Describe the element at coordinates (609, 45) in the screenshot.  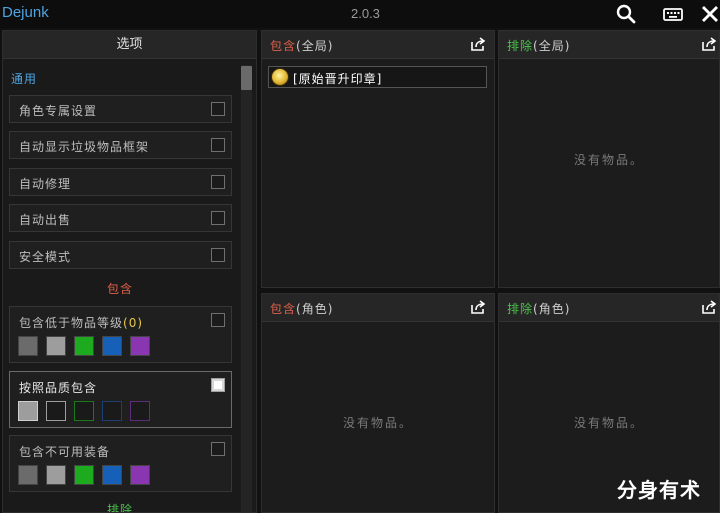
I see `panel-header: 排除(全局)` at that location.